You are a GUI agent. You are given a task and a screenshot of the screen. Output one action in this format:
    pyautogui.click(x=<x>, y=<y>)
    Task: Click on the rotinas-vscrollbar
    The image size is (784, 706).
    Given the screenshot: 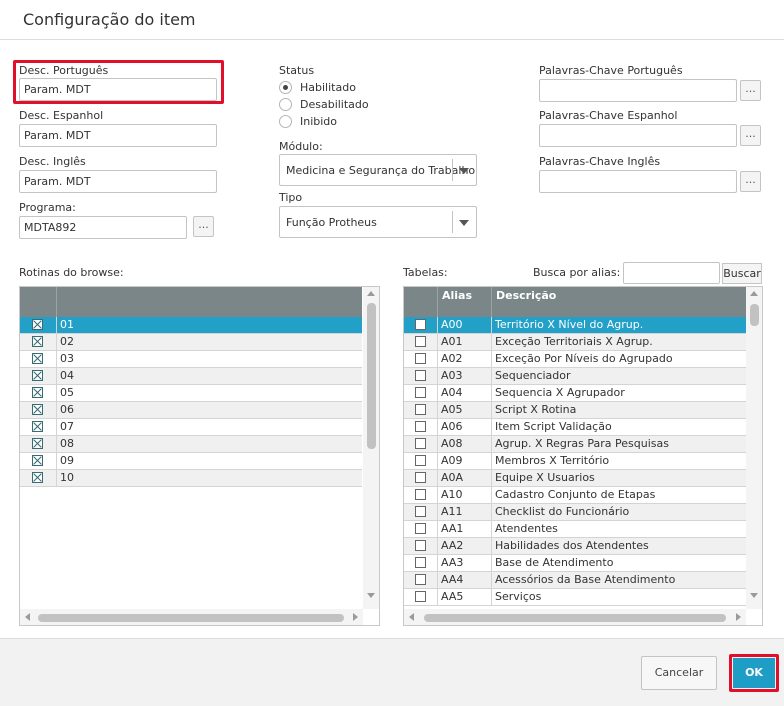 What is the action you would take?
    pyautogui.click(x=371, y=448)
    